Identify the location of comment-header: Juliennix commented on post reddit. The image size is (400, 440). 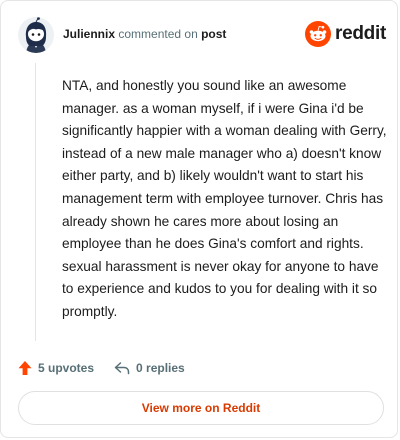
(202, 35).